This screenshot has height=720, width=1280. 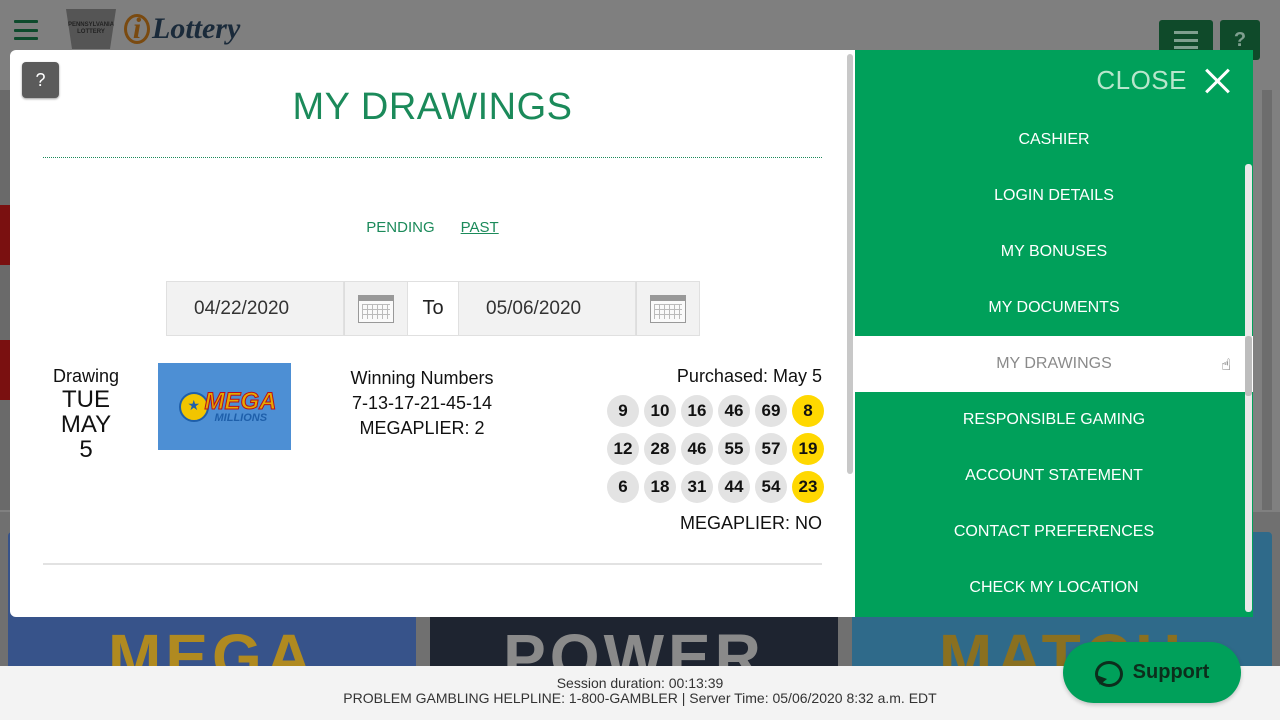 What do you see at coordinates (660, 449) in the screenshot?
I see `number-ball: 28` at bounding box center [660, 449].